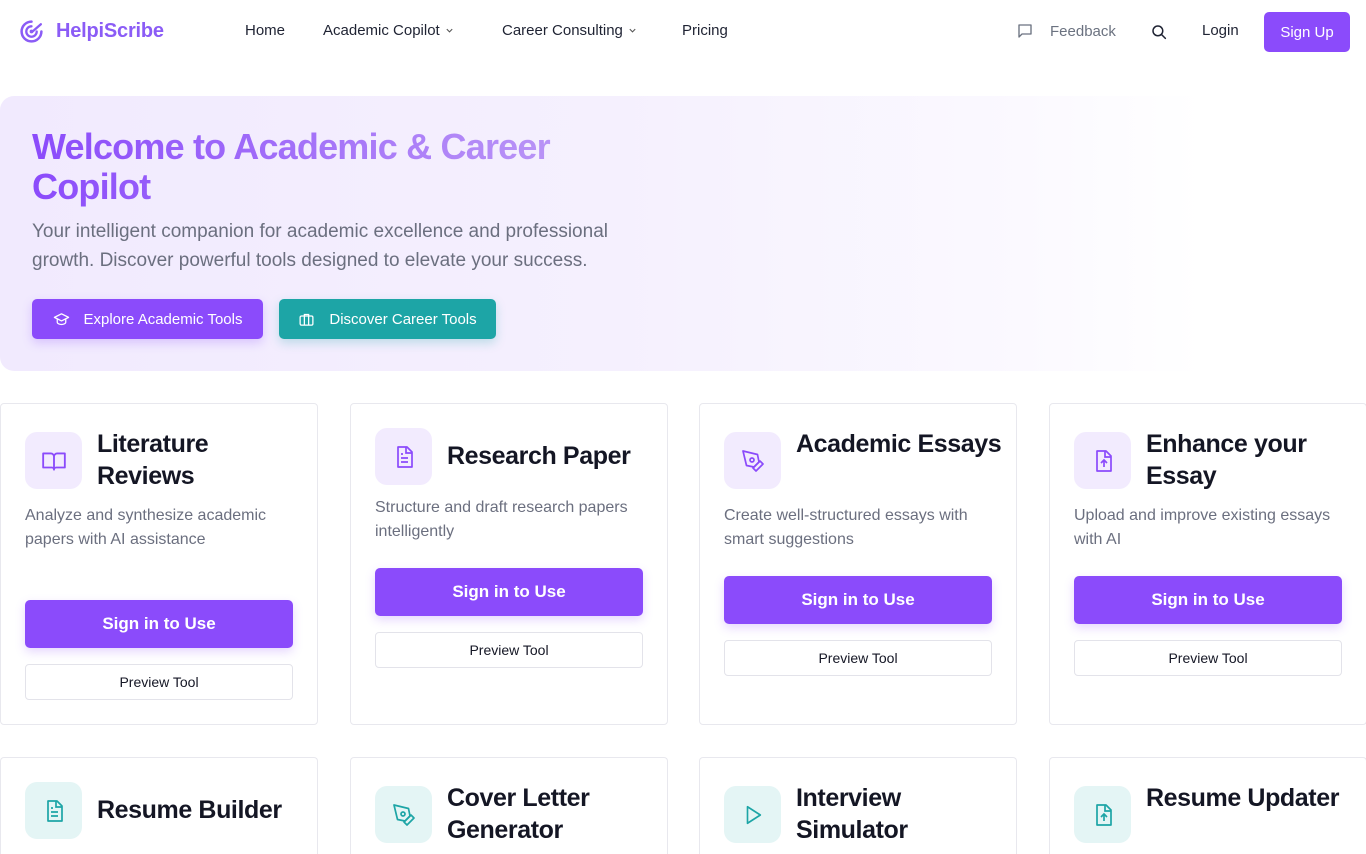  Describe the element at coordinates (352, 167) in the screenshot. I see `hero-title: Welcome to Academic & Career Copilot` at that location.